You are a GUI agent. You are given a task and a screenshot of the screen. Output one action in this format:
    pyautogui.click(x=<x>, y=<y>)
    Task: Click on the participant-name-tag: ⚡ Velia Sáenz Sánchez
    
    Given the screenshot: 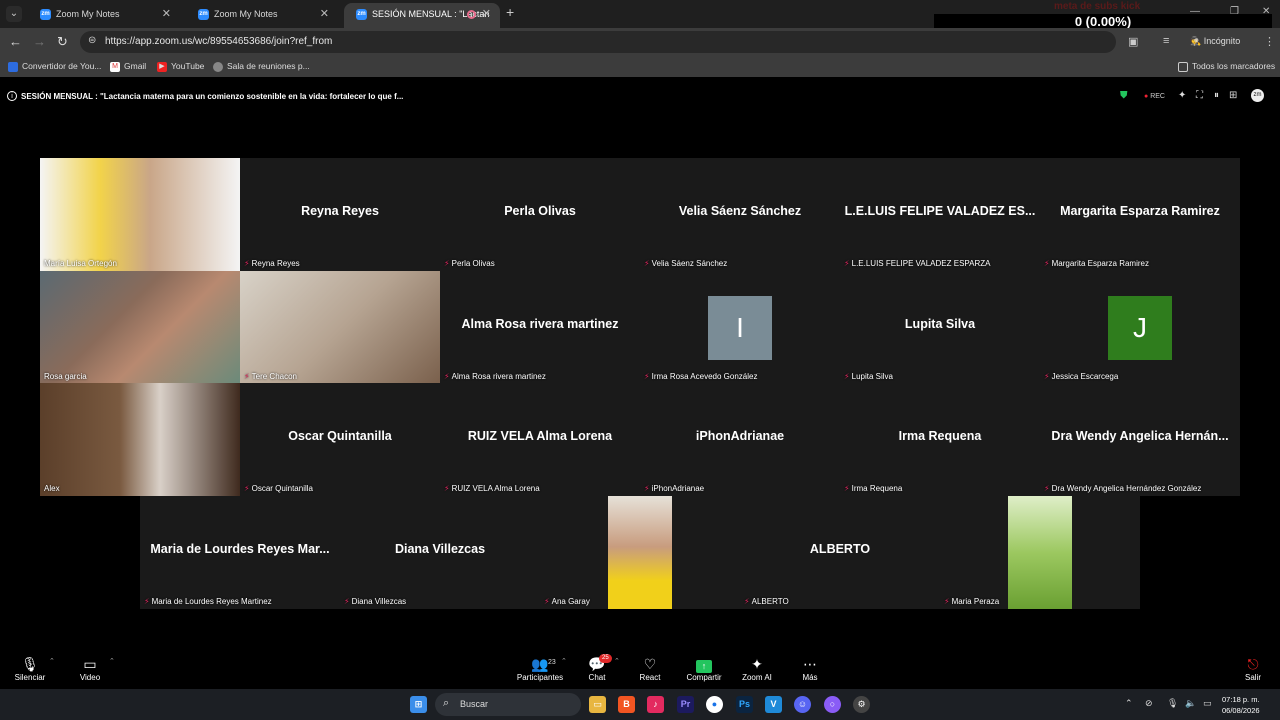 What is the action you would take?
    pyautogui.click(x=685, y=263)
    